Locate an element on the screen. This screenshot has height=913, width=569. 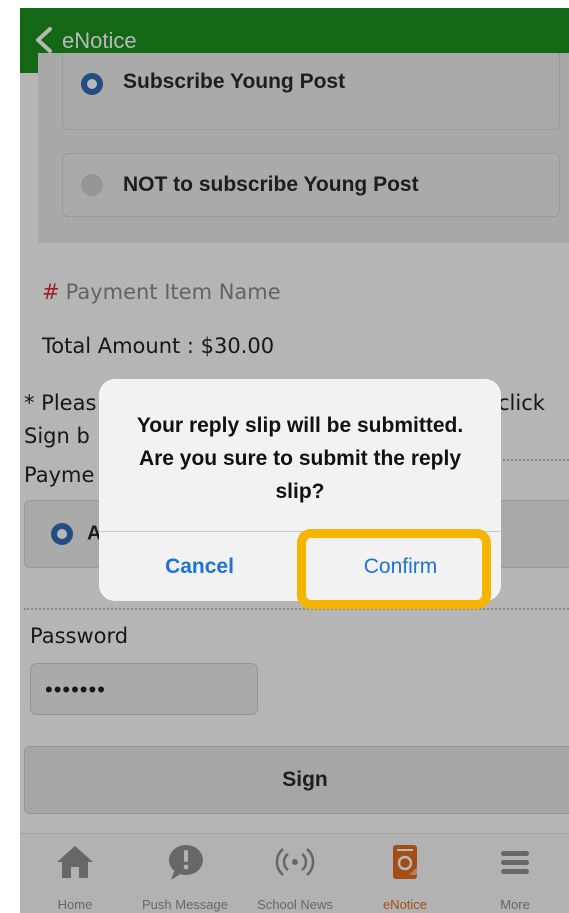
confirm-highlight-box is located at coordinates (394, 569).